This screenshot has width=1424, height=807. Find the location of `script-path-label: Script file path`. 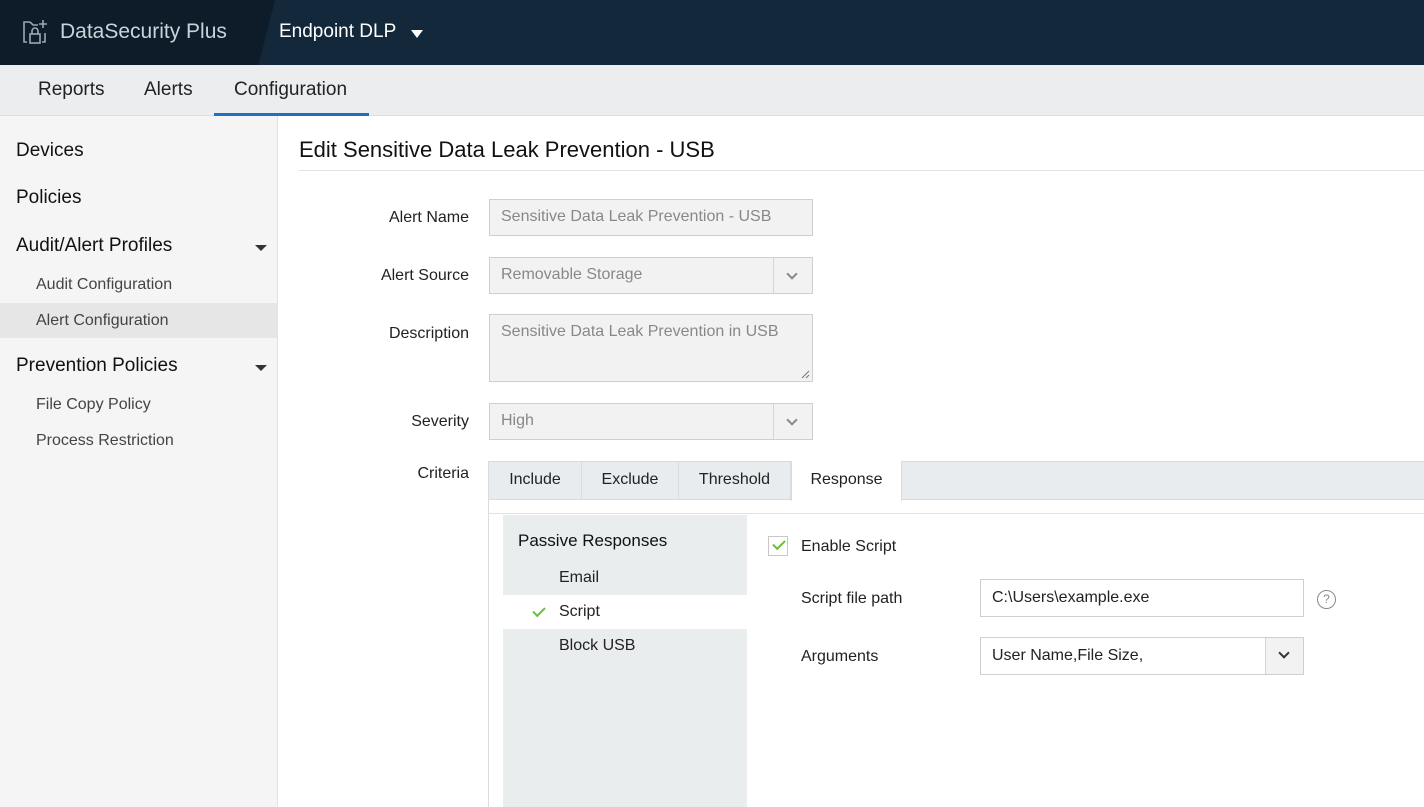

script-path-label: Script file path is located at coordinates (852, 598).